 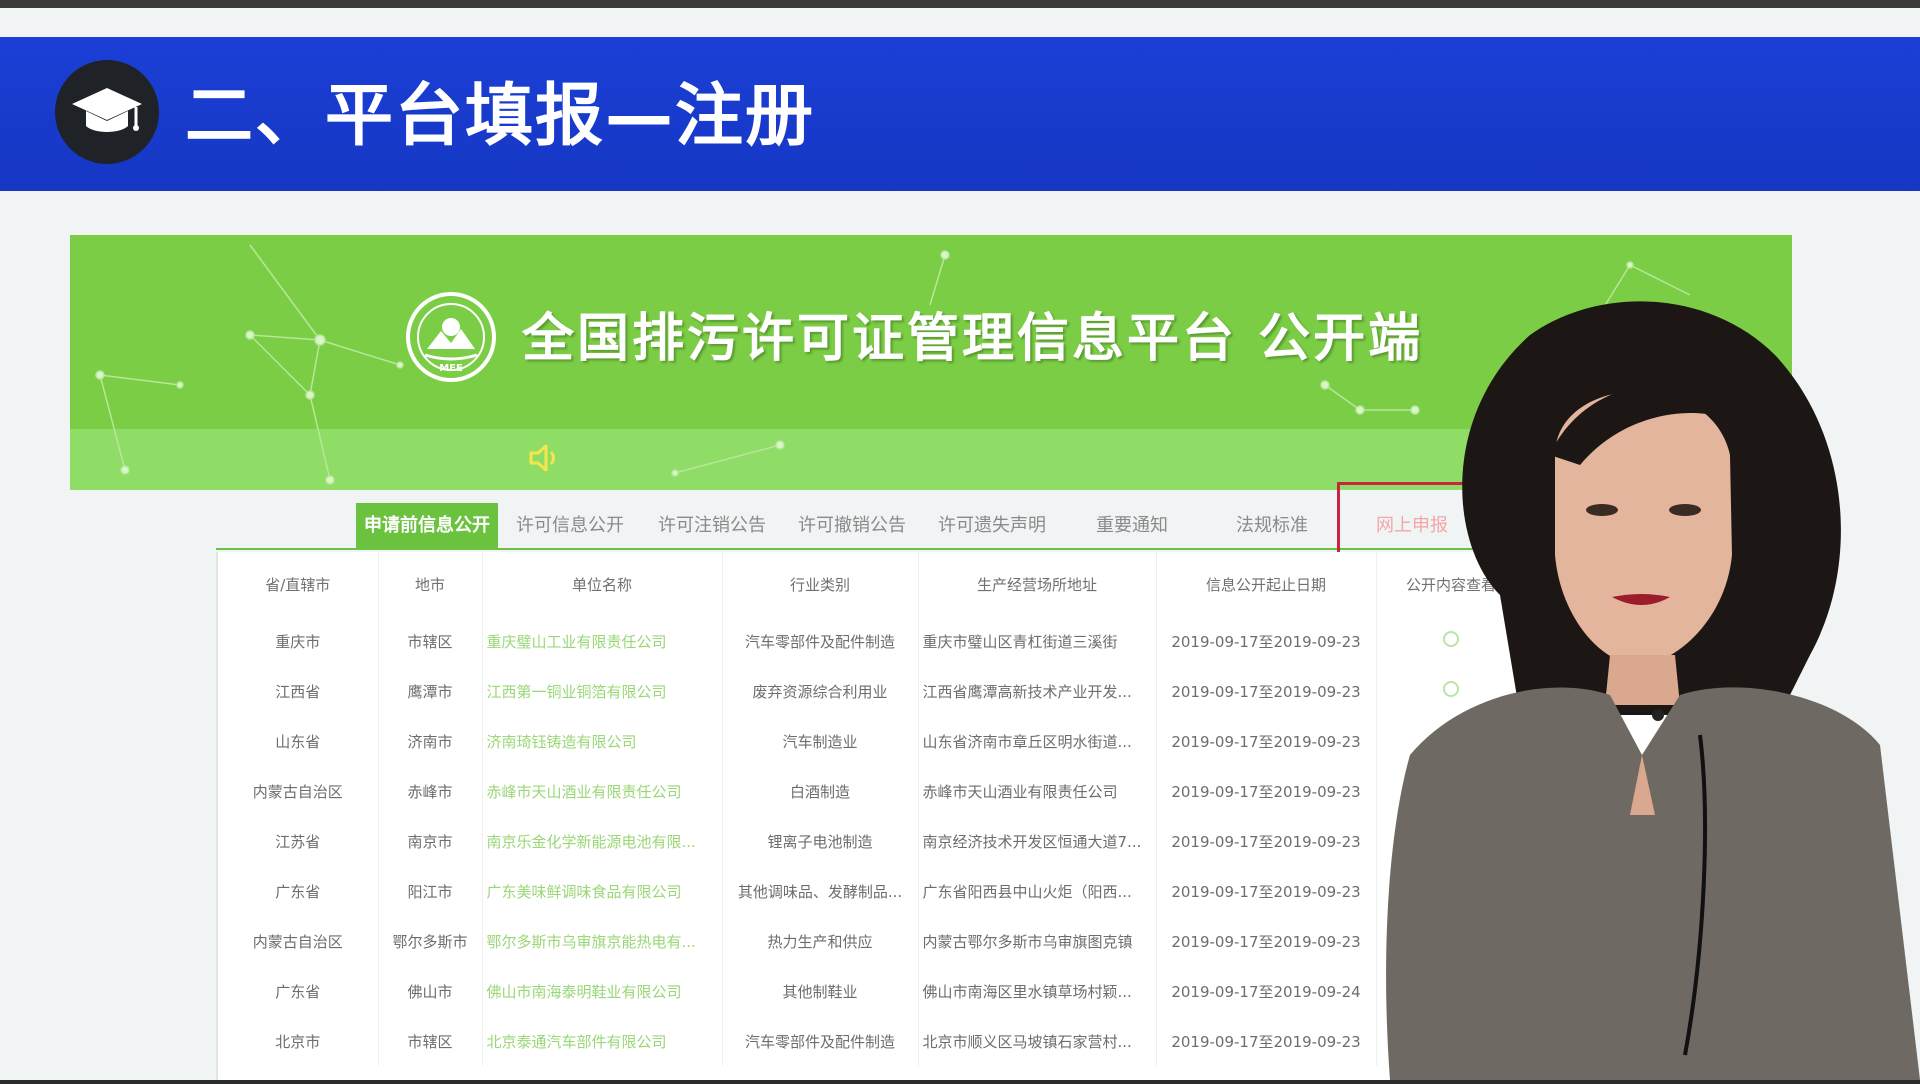 What do you see at coordinates (820, 741) in the screenshot?
I see `cell-industry: 汽车制造业` at bounding box center [820, 741].